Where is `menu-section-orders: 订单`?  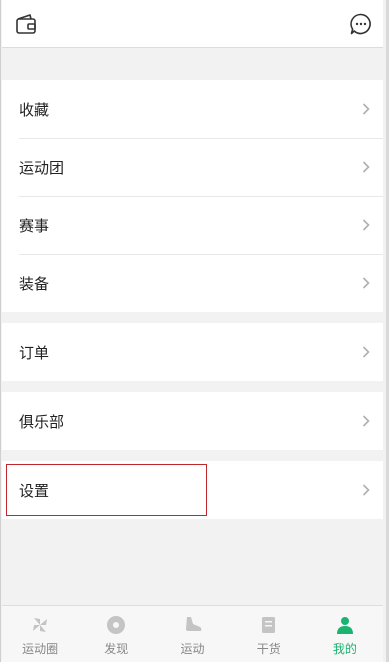 menu-section-orders: 订单 is located at coordinates (192, 352).